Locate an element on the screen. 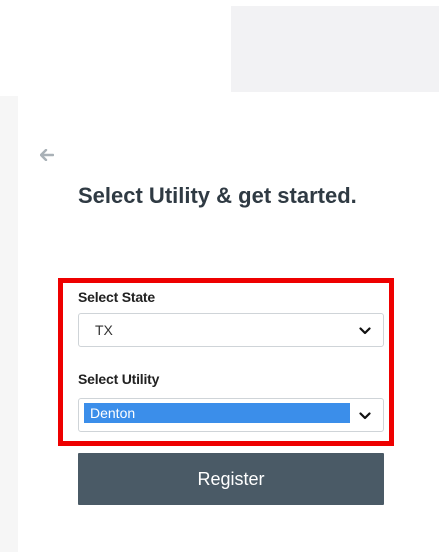 This screenshot has width=439, height=552. utility-select-value: Denton is located at coordinates (113, 413).